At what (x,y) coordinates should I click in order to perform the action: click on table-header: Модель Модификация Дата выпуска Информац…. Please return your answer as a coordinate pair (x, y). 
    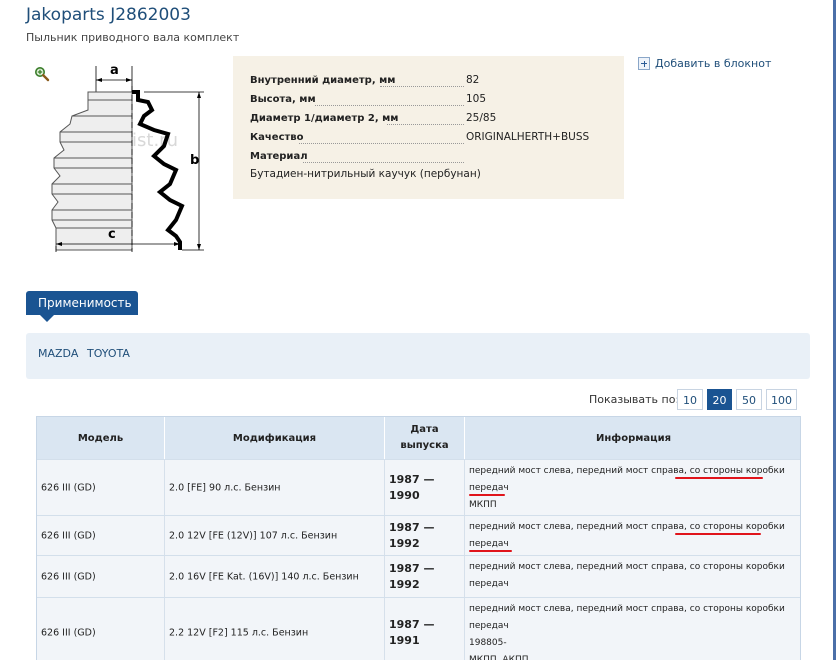
    Looking at the image, I should click on (418, 438).